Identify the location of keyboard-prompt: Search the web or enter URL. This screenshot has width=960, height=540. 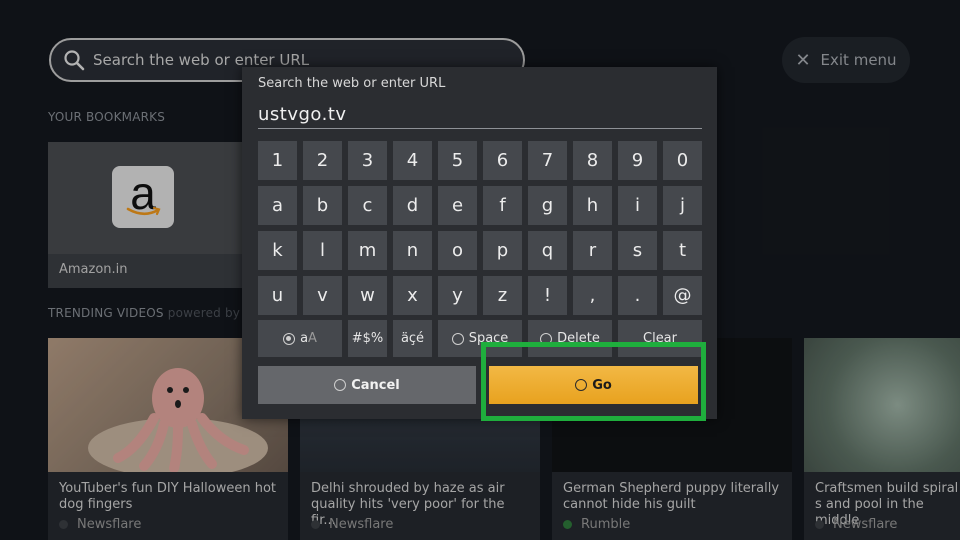
(352, 83).